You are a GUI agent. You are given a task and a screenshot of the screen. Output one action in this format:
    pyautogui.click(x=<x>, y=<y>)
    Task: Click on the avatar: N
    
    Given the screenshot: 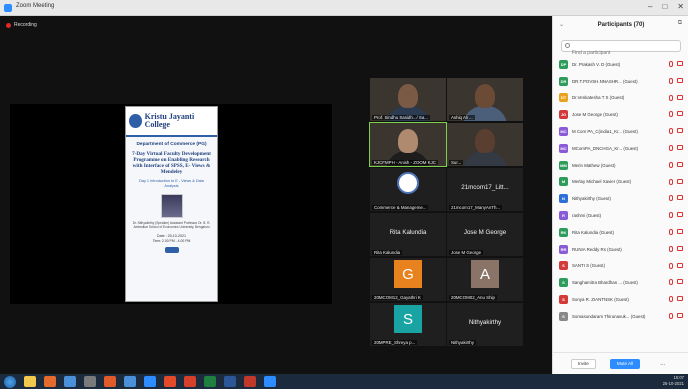 What is the action you would take?
    pyautogui.click(x=563, y=199)
    